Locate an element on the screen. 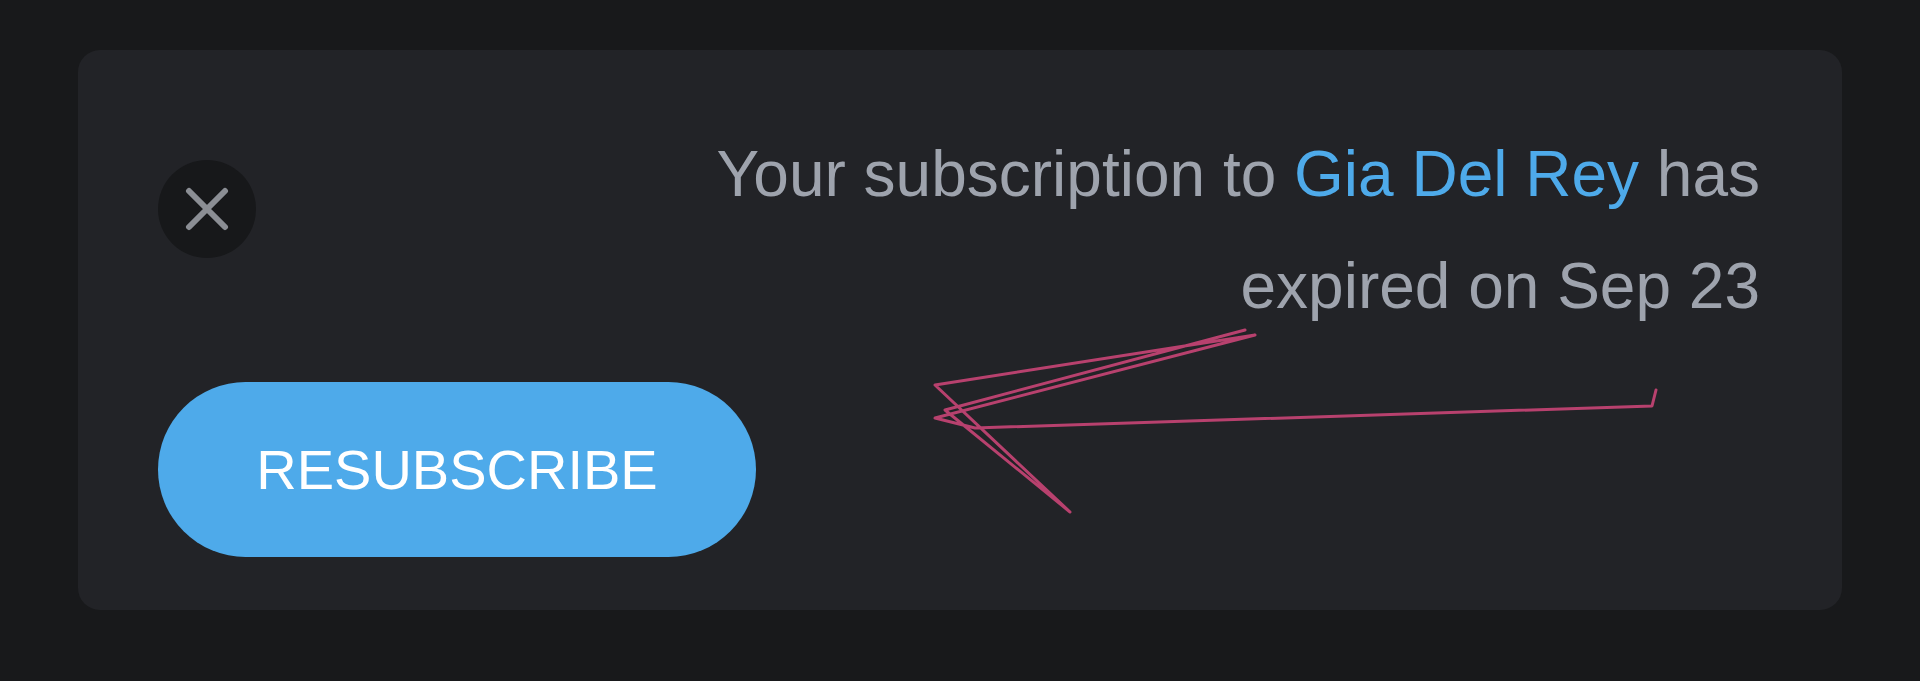 The height and width of the screenshot is (681, 1920). creator-link: Gia Del Rey is located at coordinates (1467, 174).